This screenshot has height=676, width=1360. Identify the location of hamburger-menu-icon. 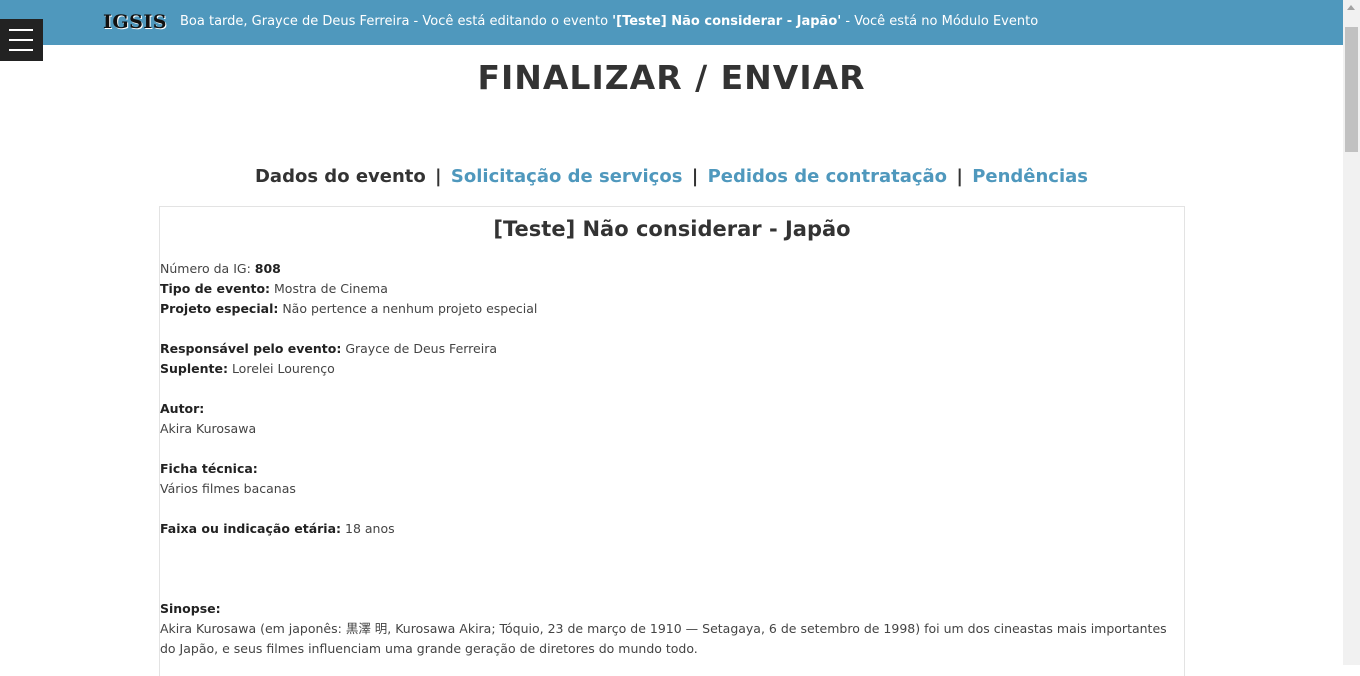
(21, 40).